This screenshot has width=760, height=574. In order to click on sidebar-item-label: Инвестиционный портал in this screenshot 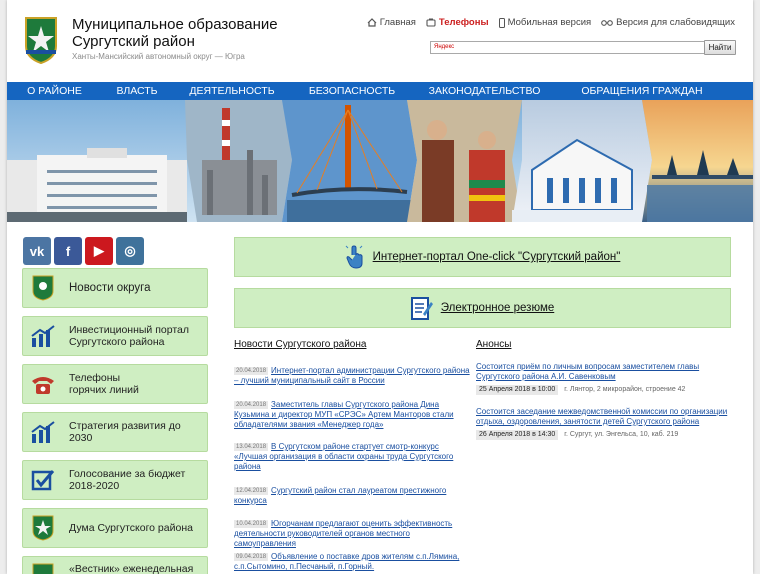, I will do `click(129, 330)`.